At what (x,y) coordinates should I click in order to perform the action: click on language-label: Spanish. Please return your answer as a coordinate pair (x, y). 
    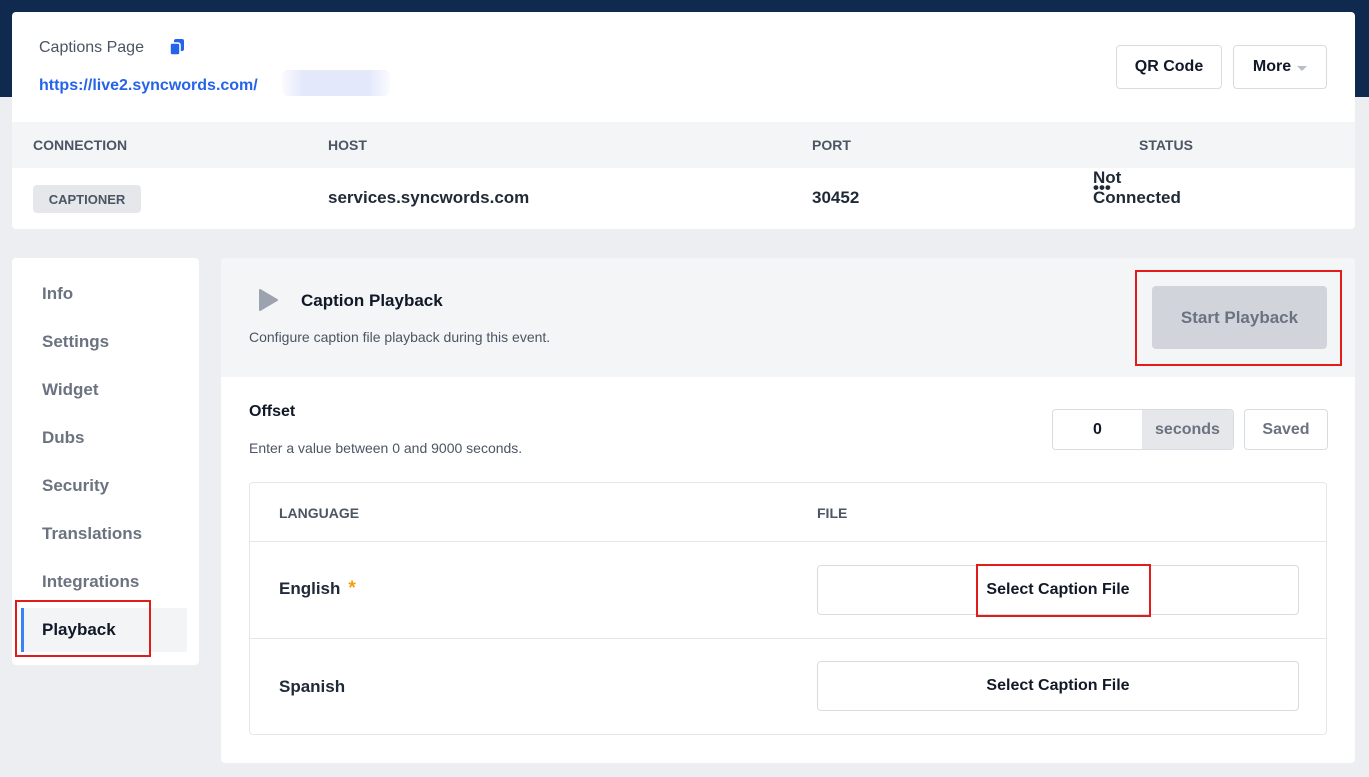
    Looking at the image, I should click on (312, 686).